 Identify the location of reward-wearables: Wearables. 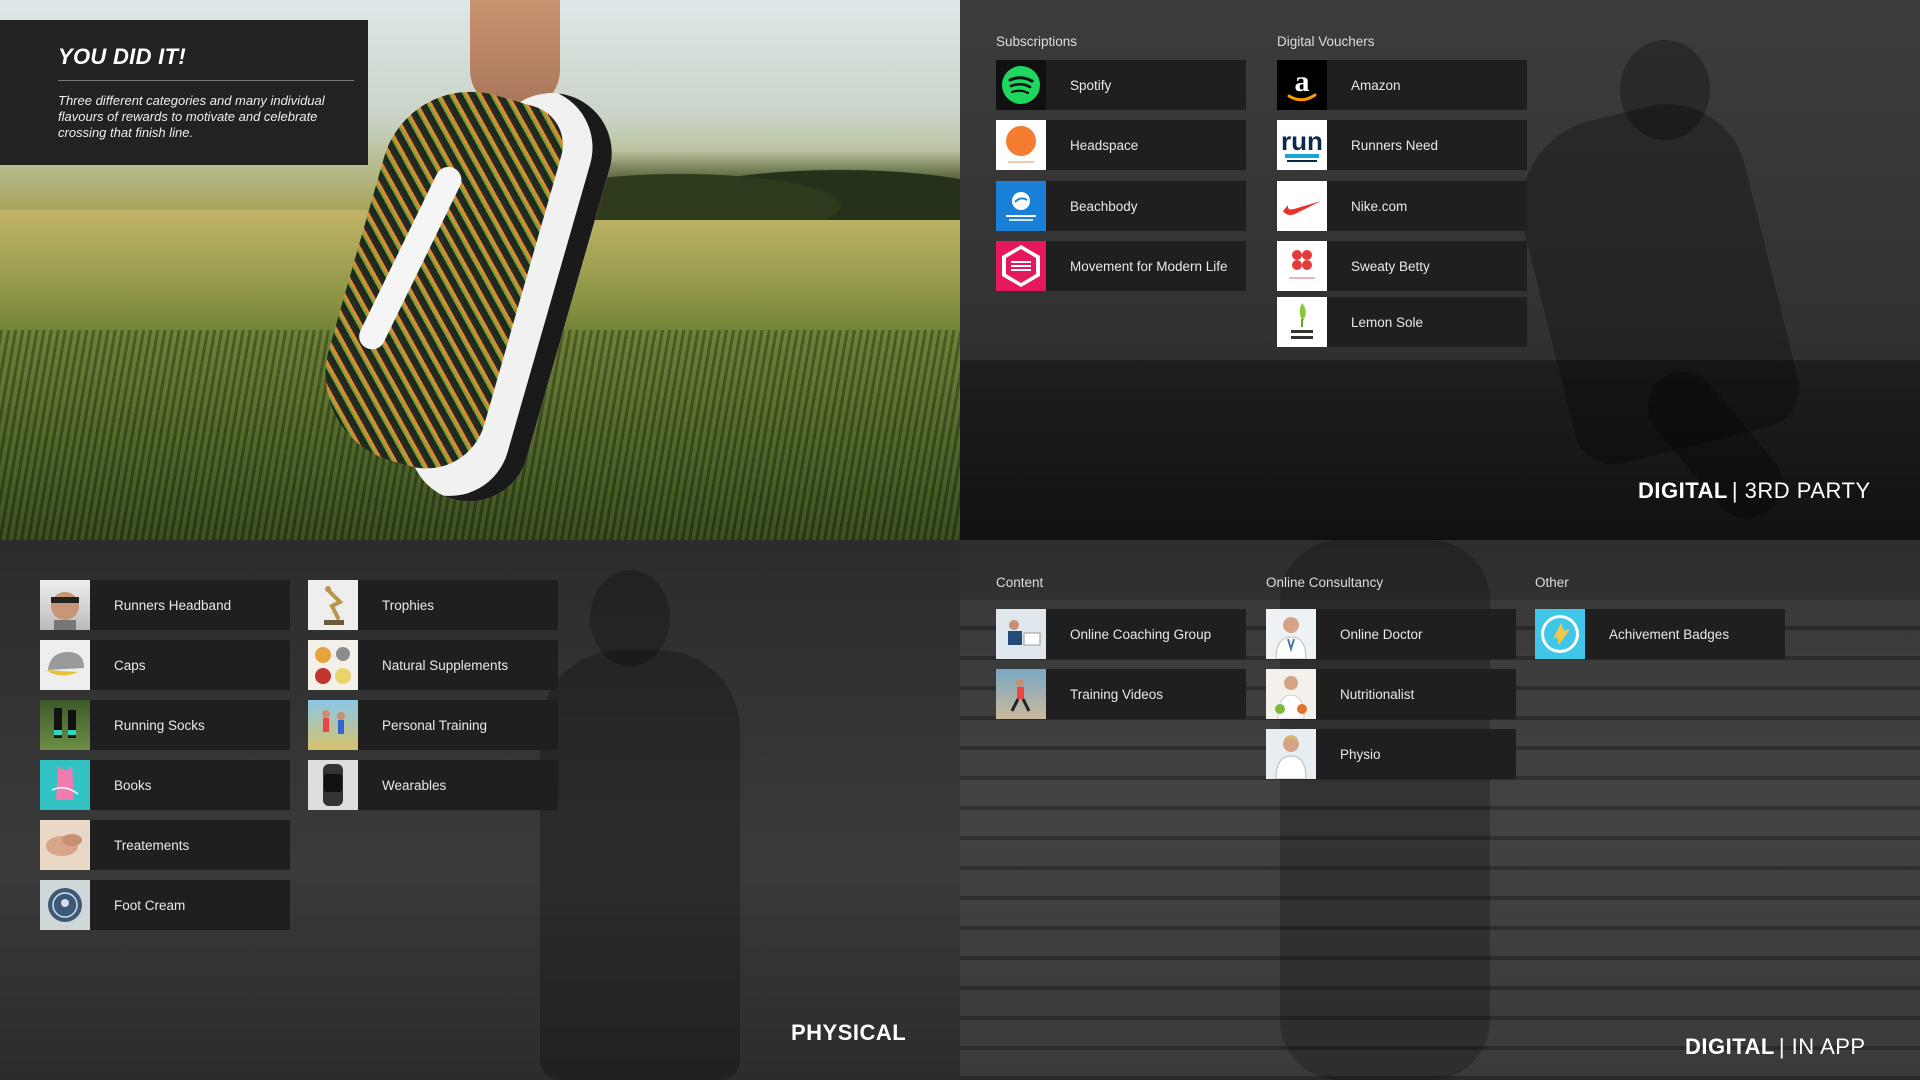
(433, 785).